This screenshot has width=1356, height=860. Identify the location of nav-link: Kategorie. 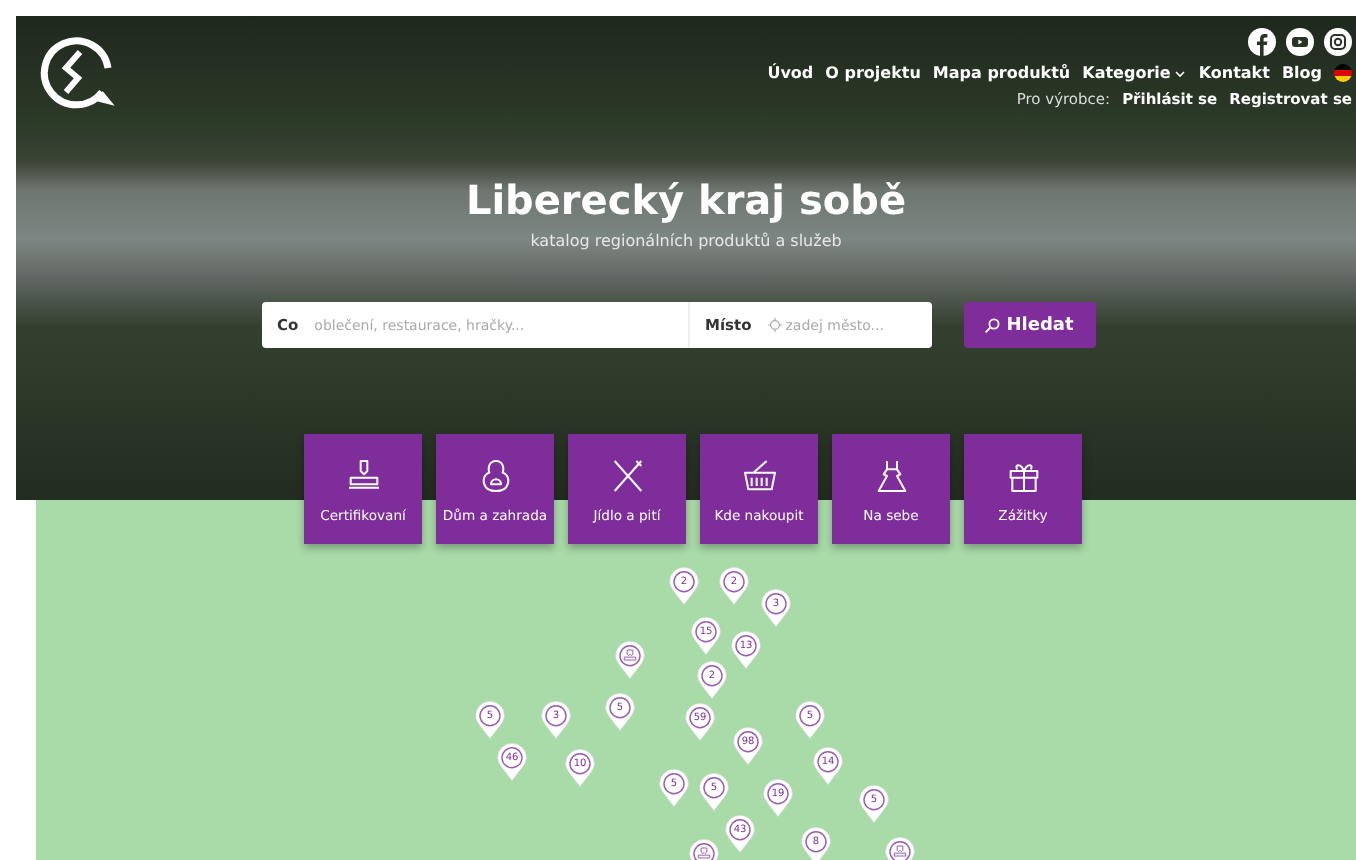
(1134, 73).